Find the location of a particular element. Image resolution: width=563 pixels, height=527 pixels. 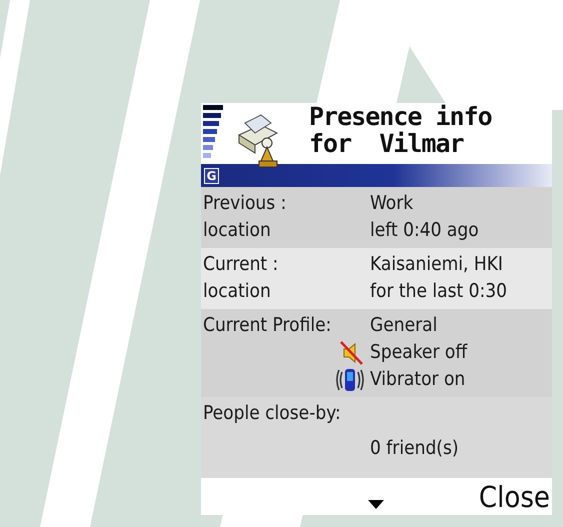

row-value: Kaisaniemi, HKI for the last 0:30 is located at coordinates (439, 278).